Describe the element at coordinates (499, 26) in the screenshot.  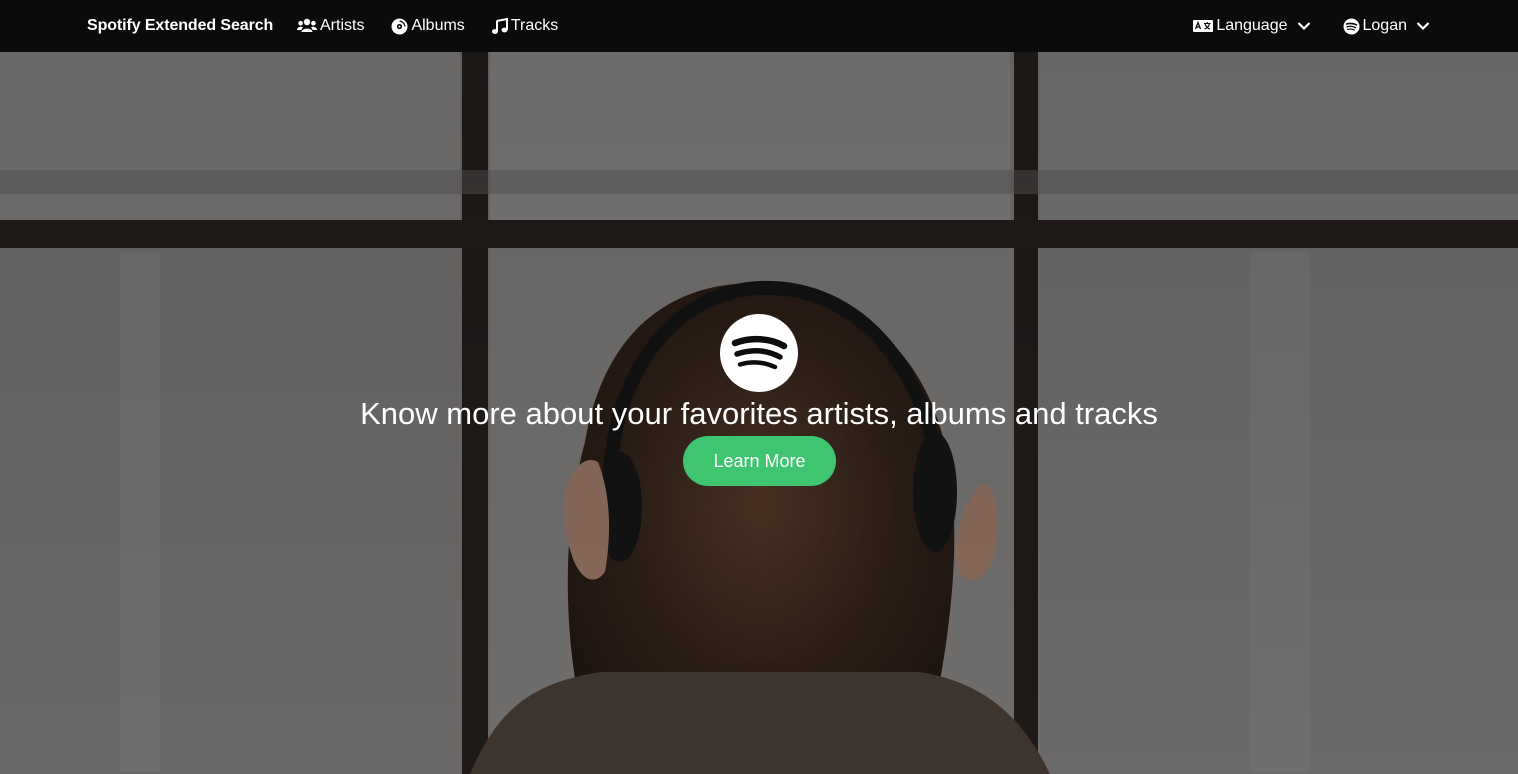
I see `music-note-icon` at that location.